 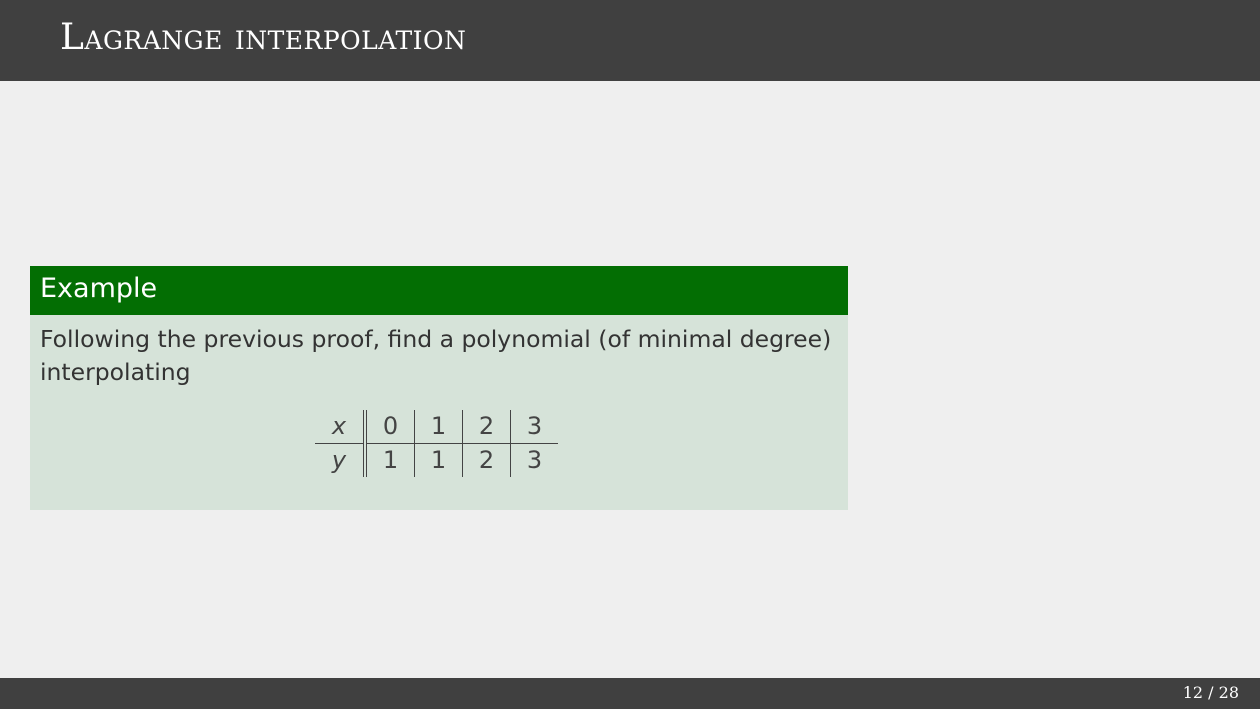 What do you see at coordinates (1210, 692) in the screenshot?
I see `page-number: 12 / 28` at bounding box center [1210, 692].